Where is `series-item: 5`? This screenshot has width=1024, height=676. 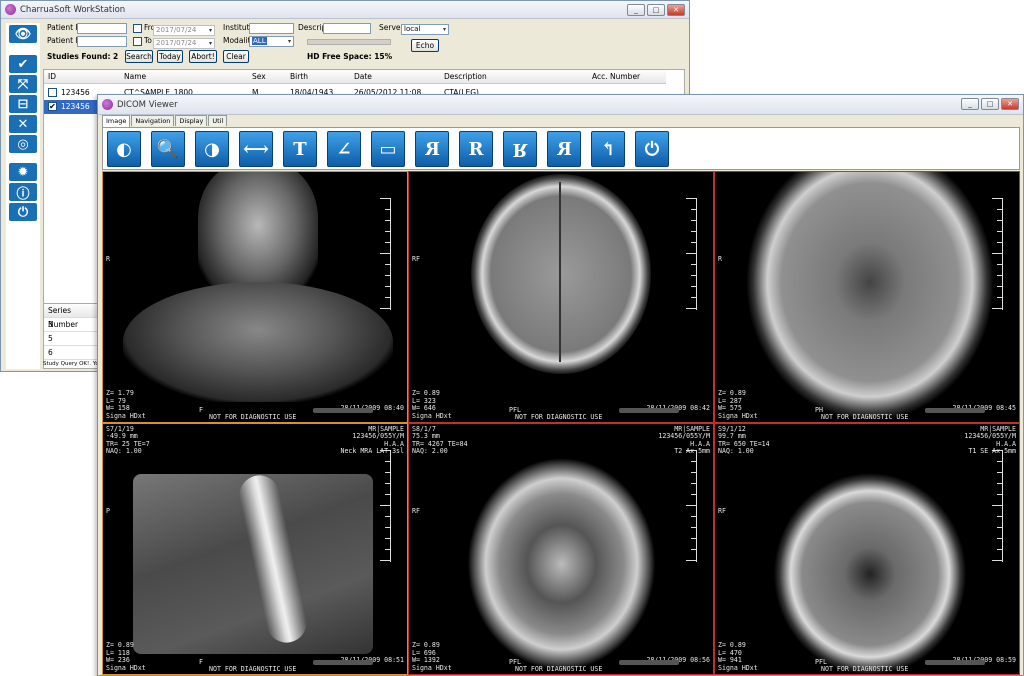 series-item: 5 is located at coordinates (72, 339).